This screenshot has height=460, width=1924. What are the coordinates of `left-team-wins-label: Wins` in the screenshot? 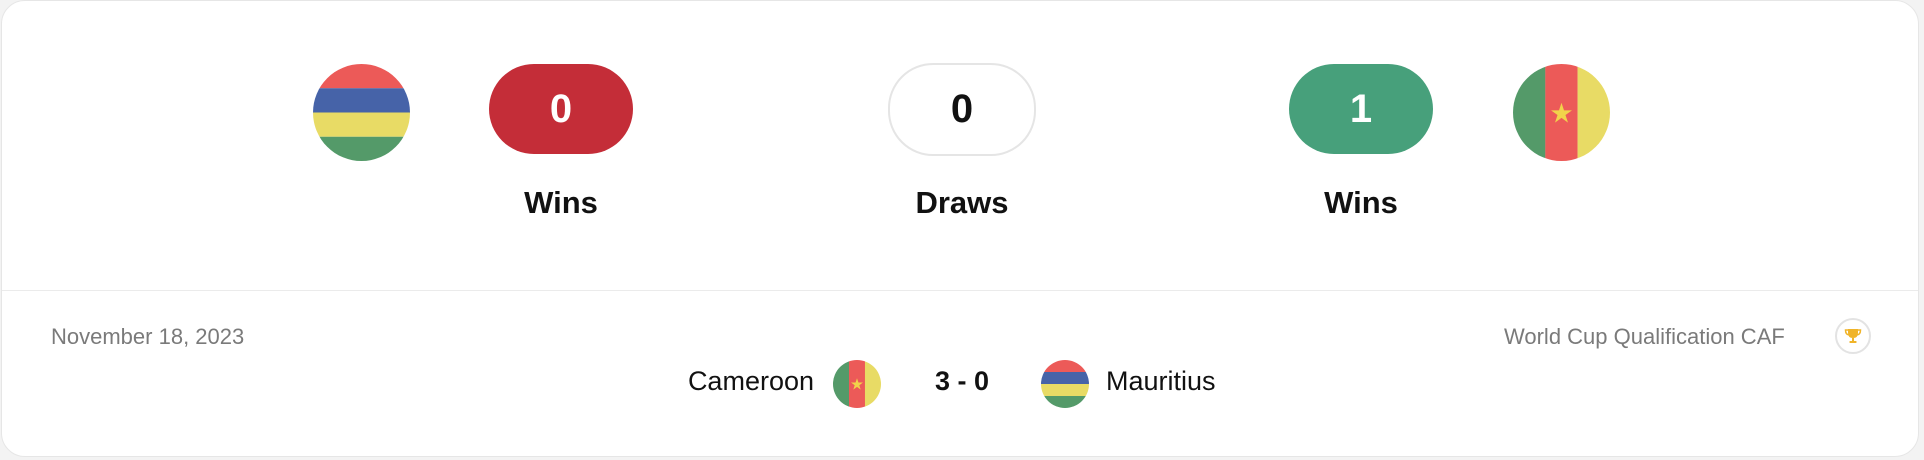 It's located at (561, 202).